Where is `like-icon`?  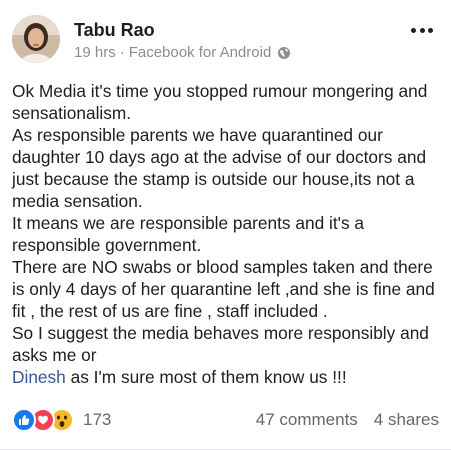 like-icon is located at coordinates (24, 420).